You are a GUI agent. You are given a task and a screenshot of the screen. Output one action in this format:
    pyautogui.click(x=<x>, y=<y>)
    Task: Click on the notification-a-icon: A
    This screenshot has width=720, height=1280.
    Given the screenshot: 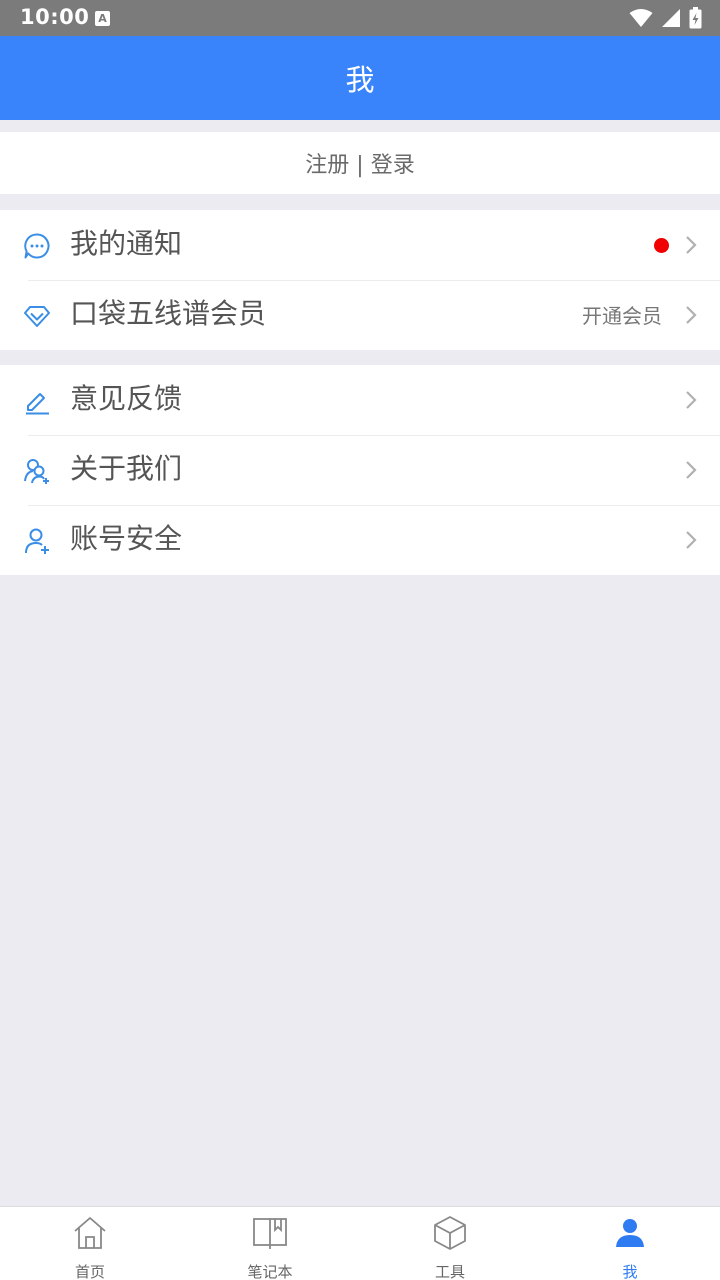 What is the action you would take?
    pyautogui.click(x=102, y=18)
    